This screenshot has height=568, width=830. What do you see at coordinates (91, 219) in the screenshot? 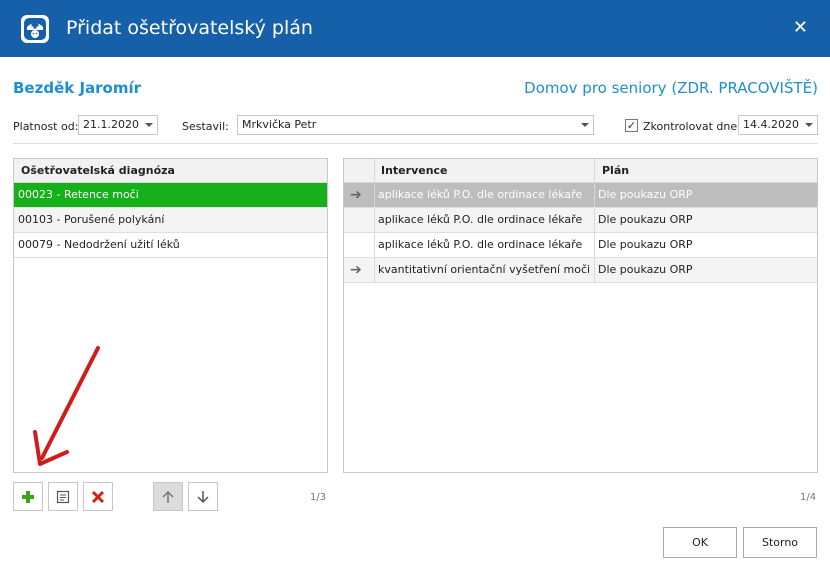
I see `diagnosis-text: 00103 - Porušené polykání` at bounding box center [91, 219].